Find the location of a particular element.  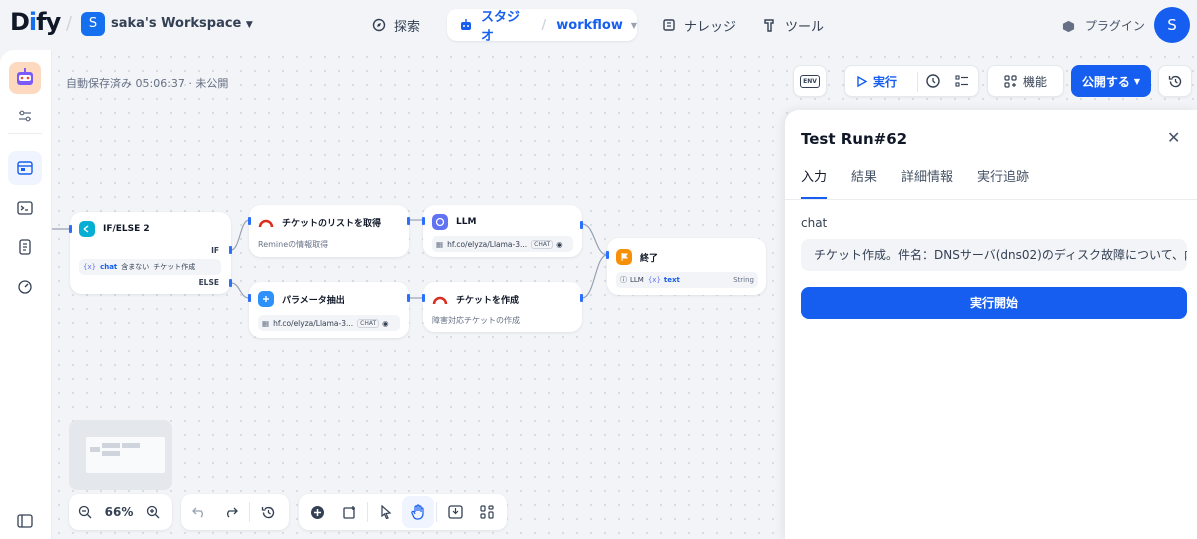

sidebar-collapse-icon is located at coordinates (25, 521).